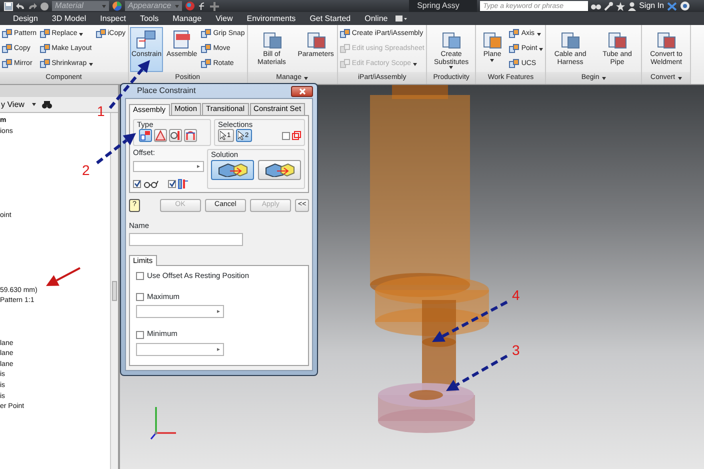  I want to click on window-icon, so click(400, 18).